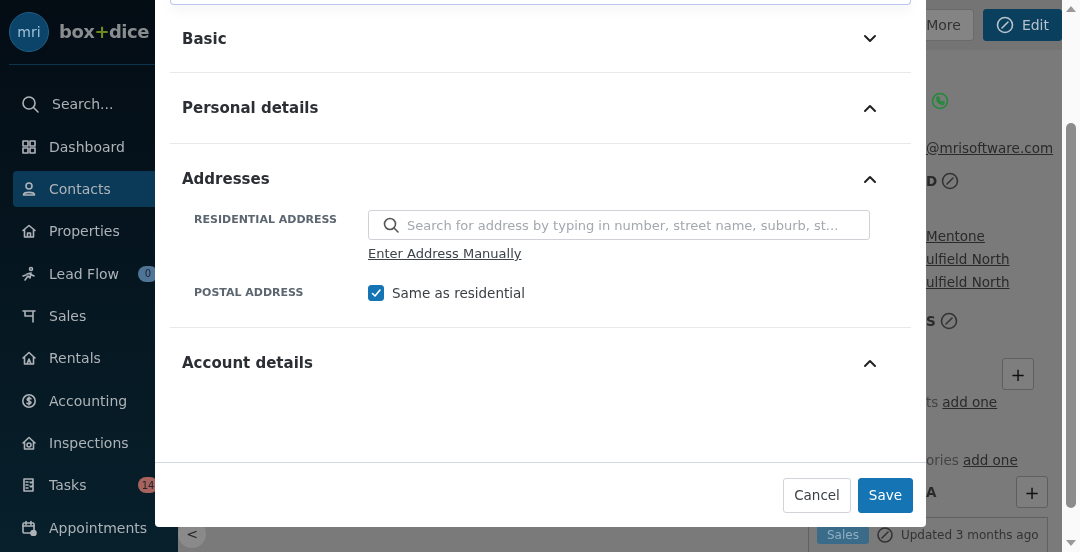  What do you see at coordinates (29, 485) in the screenshot?
I see `checklist-icon` at bounding box center [29, 485].